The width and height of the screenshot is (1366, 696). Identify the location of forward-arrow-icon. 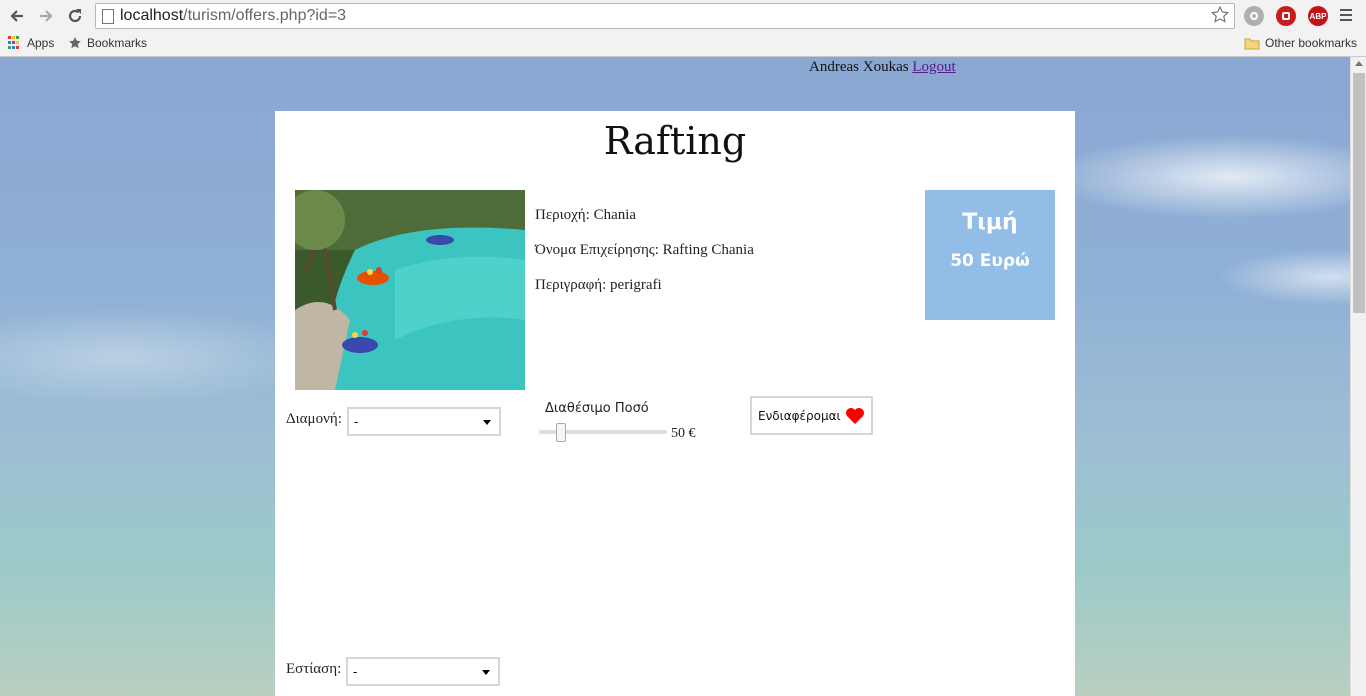
(46, 16).